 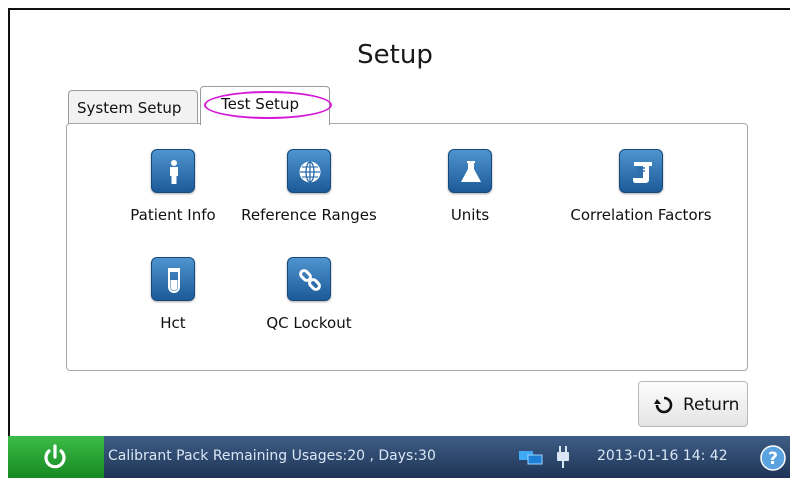 I want to click on globe-icon, so click(x=309, y=171).